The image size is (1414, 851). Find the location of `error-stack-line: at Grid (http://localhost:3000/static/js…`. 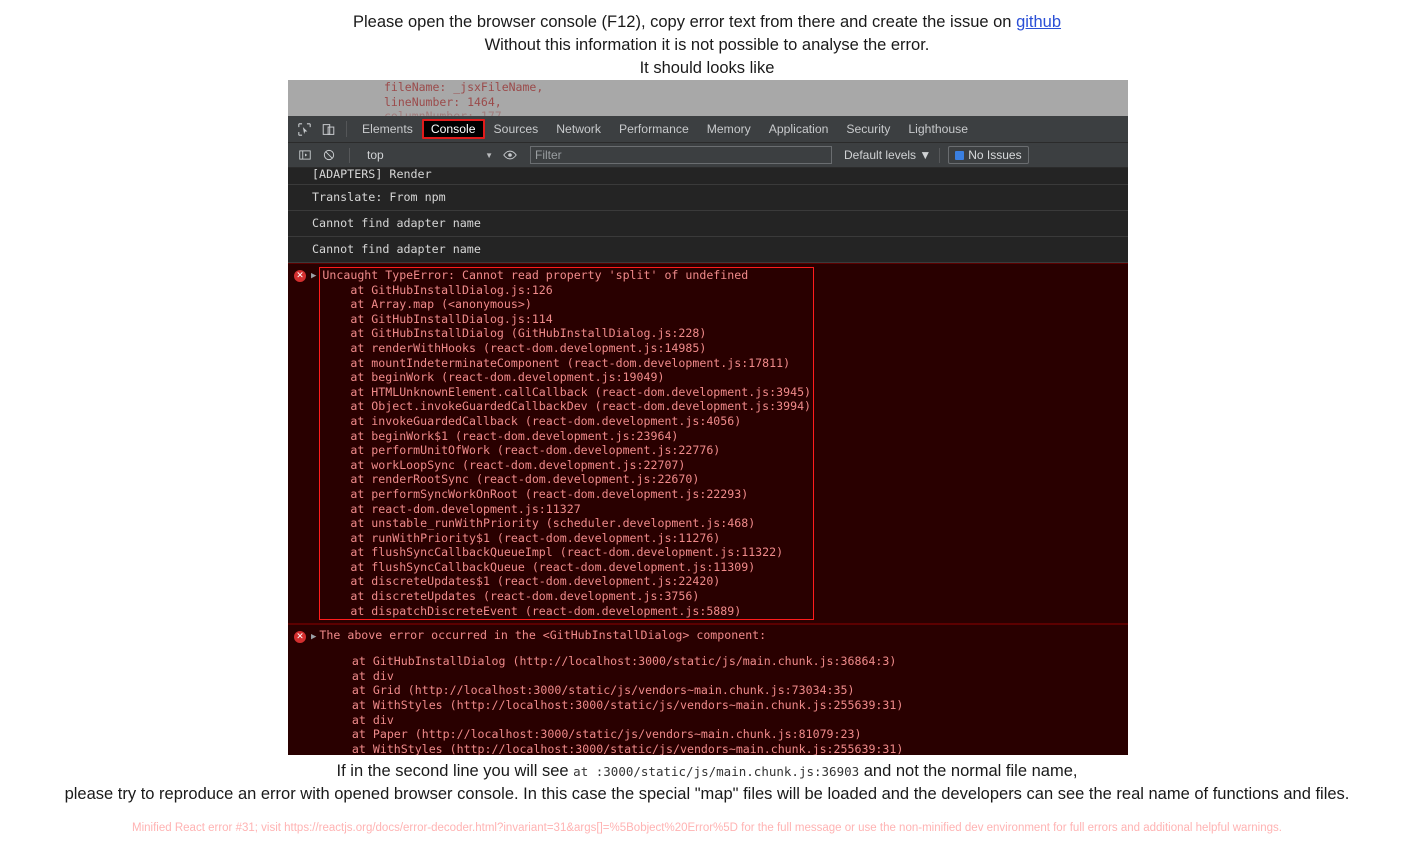

error-stack-line: at Grid (http://localhost:3000/static/js… is located at coordinates (726, 690).